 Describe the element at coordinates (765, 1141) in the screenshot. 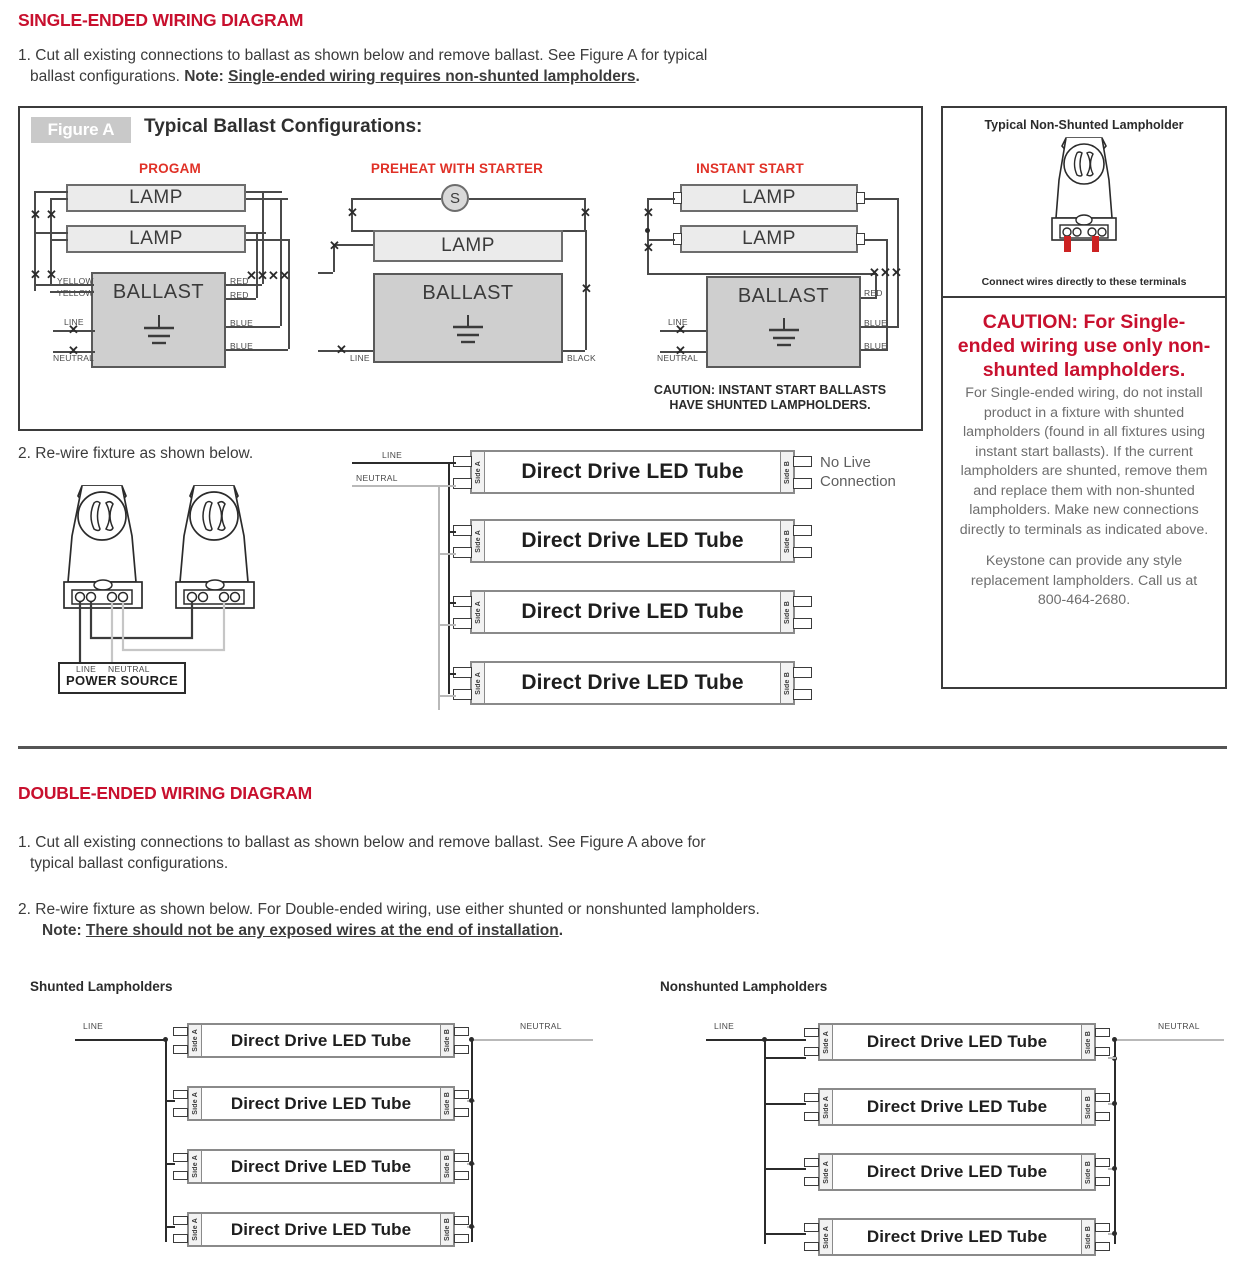

I see `line-bus-v` at that location.